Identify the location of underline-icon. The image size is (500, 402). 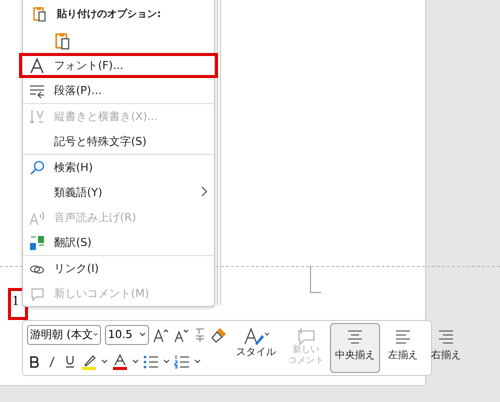
(70, 361).